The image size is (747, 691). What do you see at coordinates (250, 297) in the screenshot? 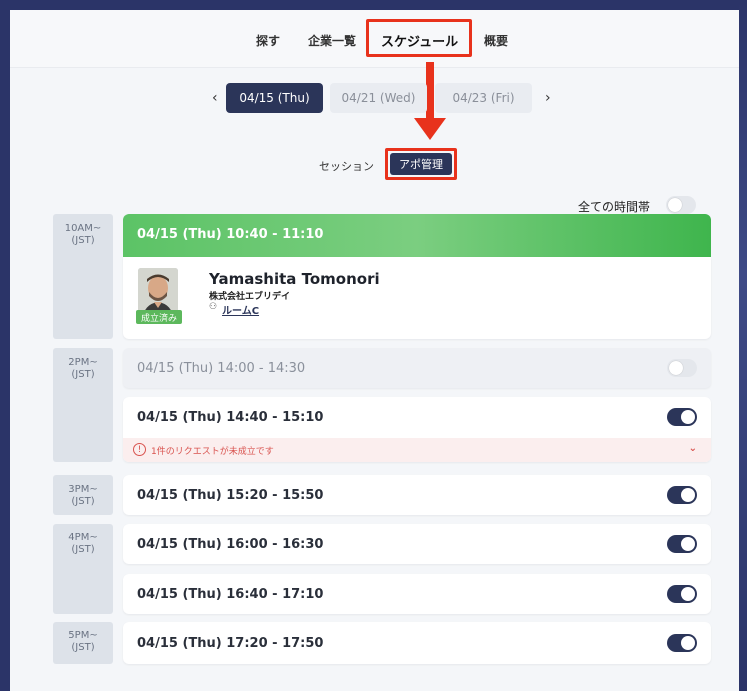
I see `attendee-company: 株式会社エブリデイ` at bounding box center [250, 297].